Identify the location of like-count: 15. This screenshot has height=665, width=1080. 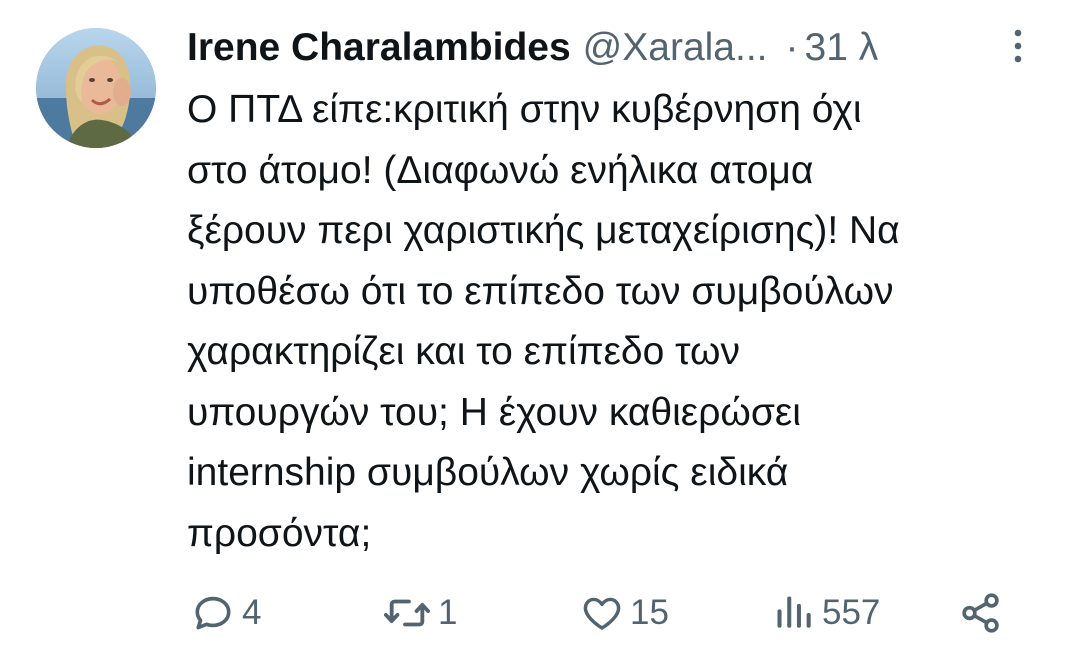
(649, 612).